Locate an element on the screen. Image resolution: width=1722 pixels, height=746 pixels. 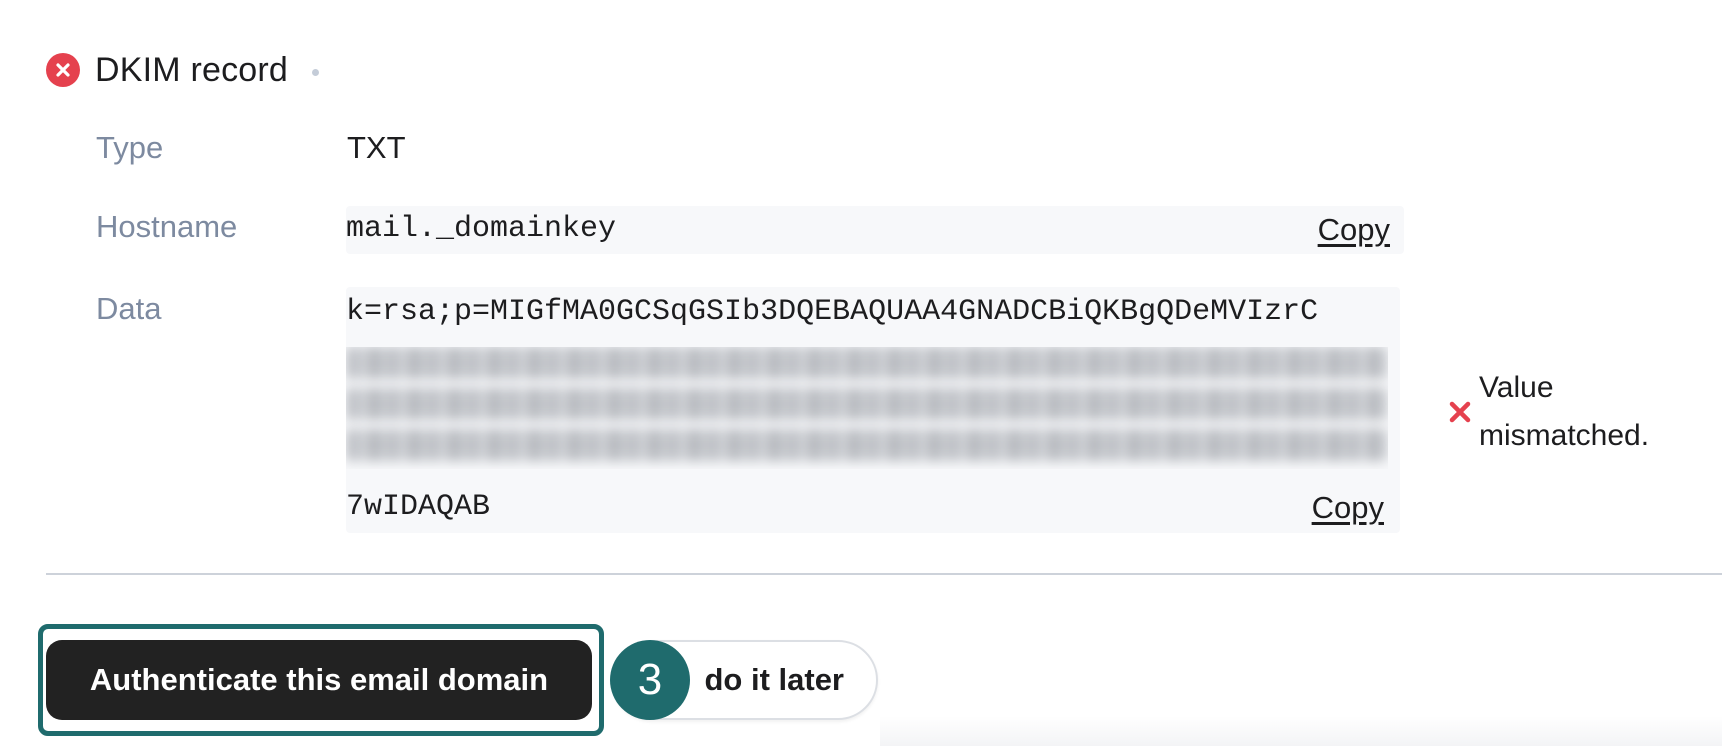
validation-message: Value mismatched. is located at coordinates (1573, 412).